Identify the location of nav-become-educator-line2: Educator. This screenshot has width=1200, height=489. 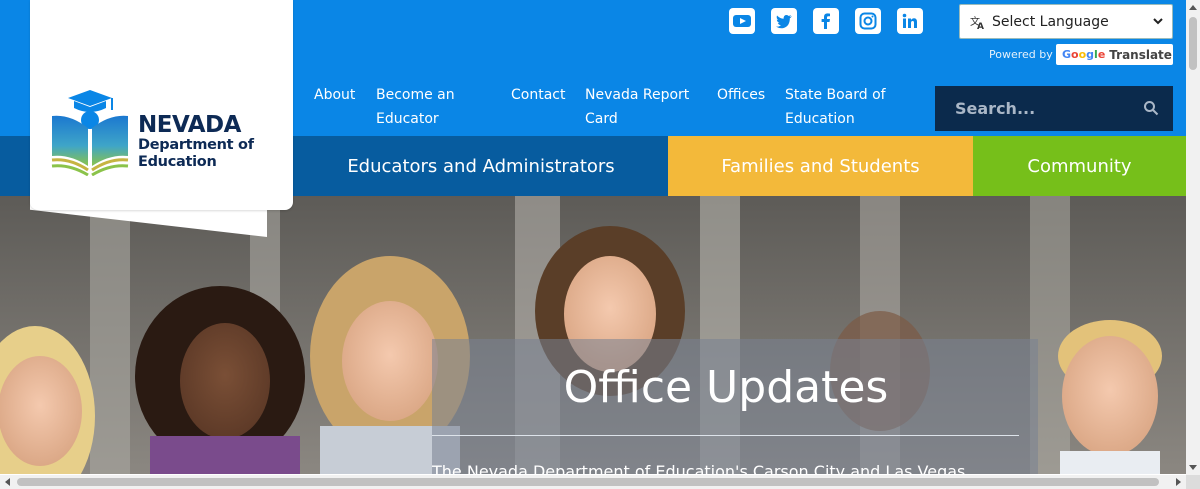
(407, 119).